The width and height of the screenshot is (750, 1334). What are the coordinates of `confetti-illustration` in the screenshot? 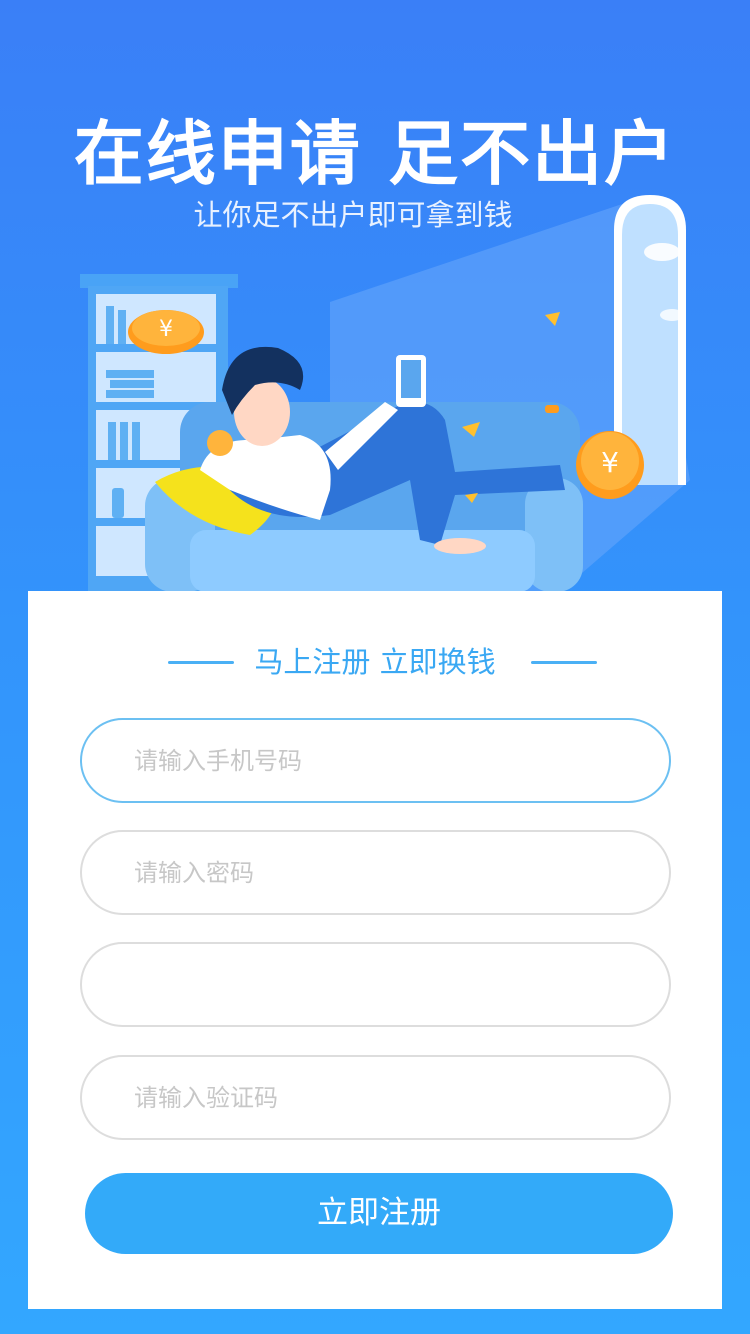 It's located at (552, 409).